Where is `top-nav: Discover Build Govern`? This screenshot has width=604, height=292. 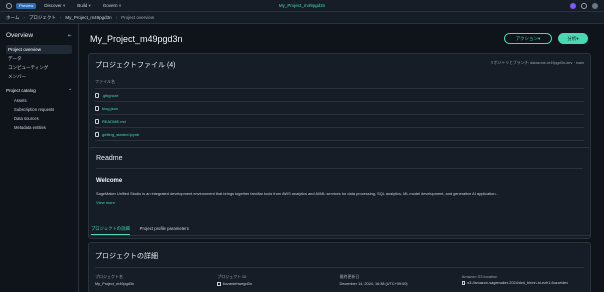
top-nav: Discover Build Govern is located at coordinates (82, 6).